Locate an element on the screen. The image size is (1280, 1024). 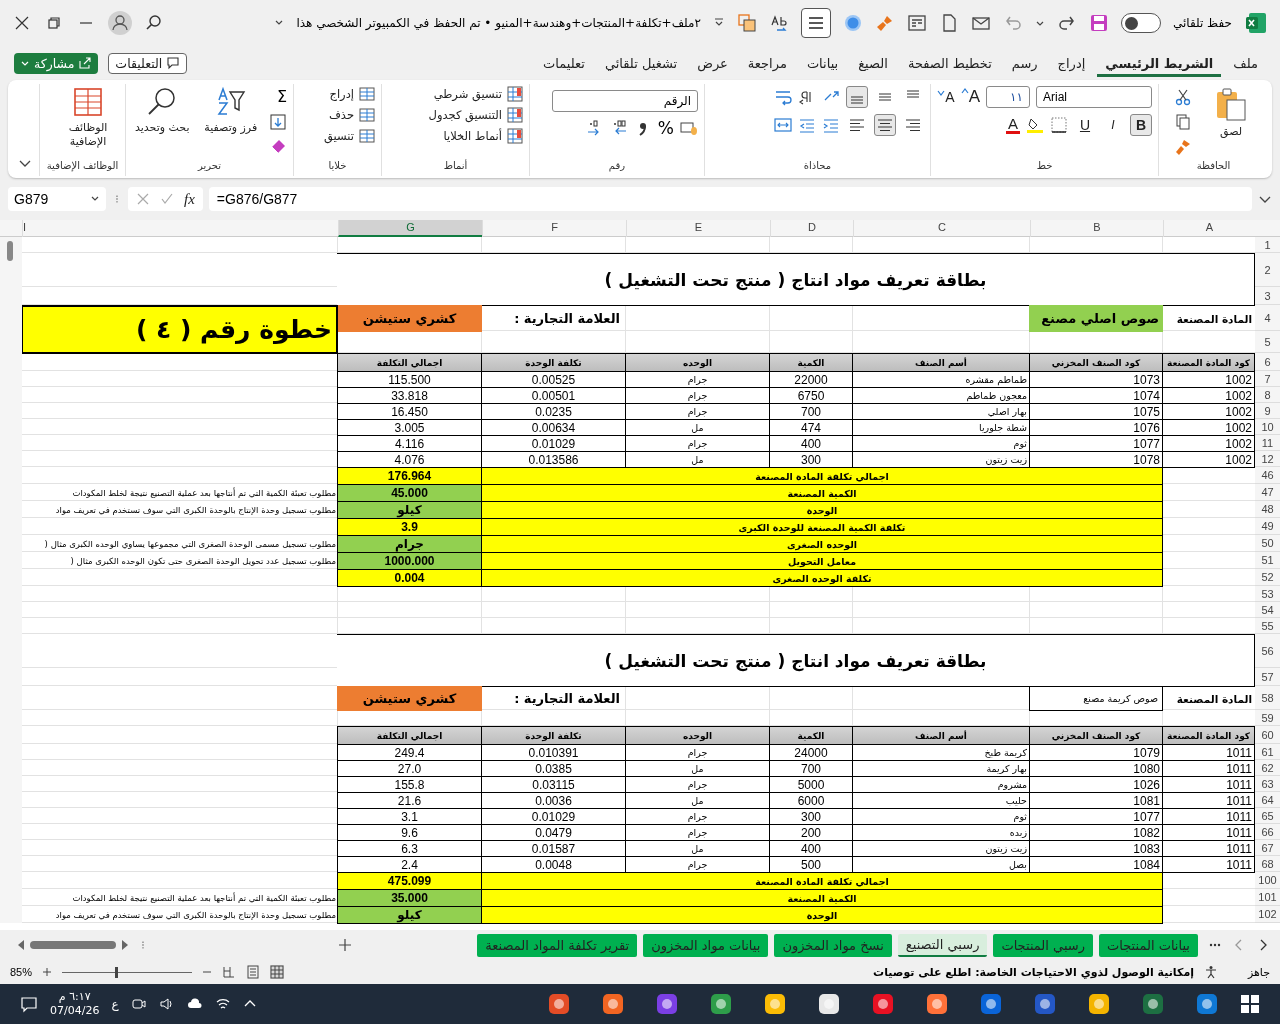
paste-button: لصق is located at coordinates (1231, 112).